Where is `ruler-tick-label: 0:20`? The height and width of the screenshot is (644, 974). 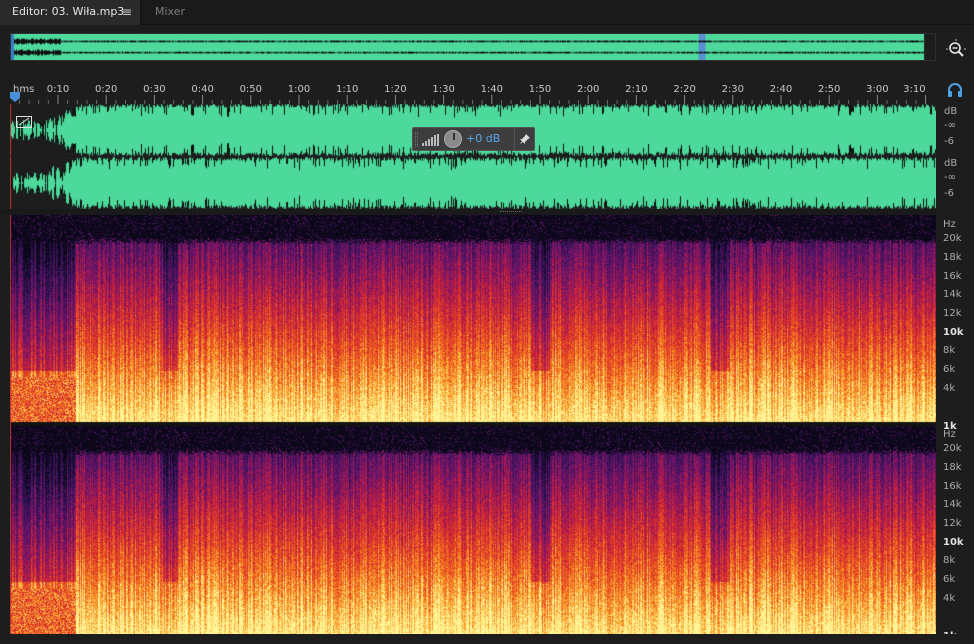
ruler-tick-label: 0:20 is located at coordinates (106, 89).